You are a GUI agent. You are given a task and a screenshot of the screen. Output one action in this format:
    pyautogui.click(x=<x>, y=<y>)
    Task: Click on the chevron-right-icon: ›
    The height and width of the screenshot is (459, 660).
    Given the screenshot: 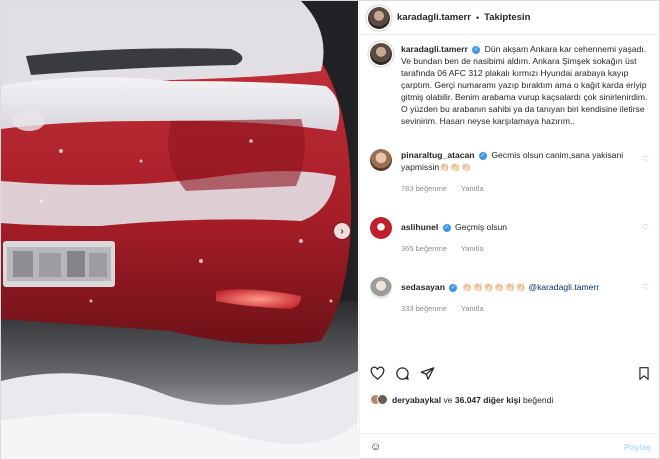 What is the action you would take?
    pyautogui.click(x=342, y=231)
    